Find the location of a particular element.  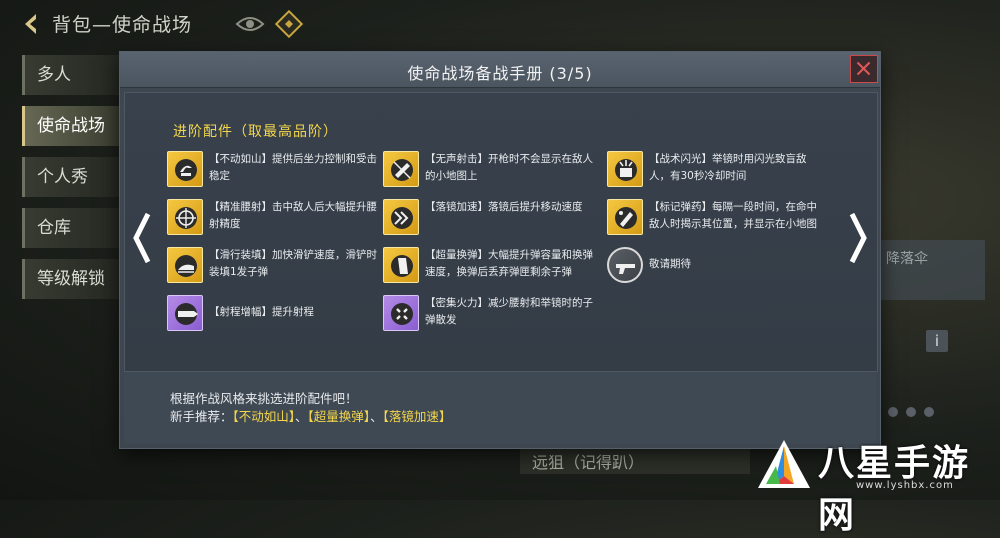

dialog-header: 使命战场备战手册 (3/5) is located at coordinates (500, 70).